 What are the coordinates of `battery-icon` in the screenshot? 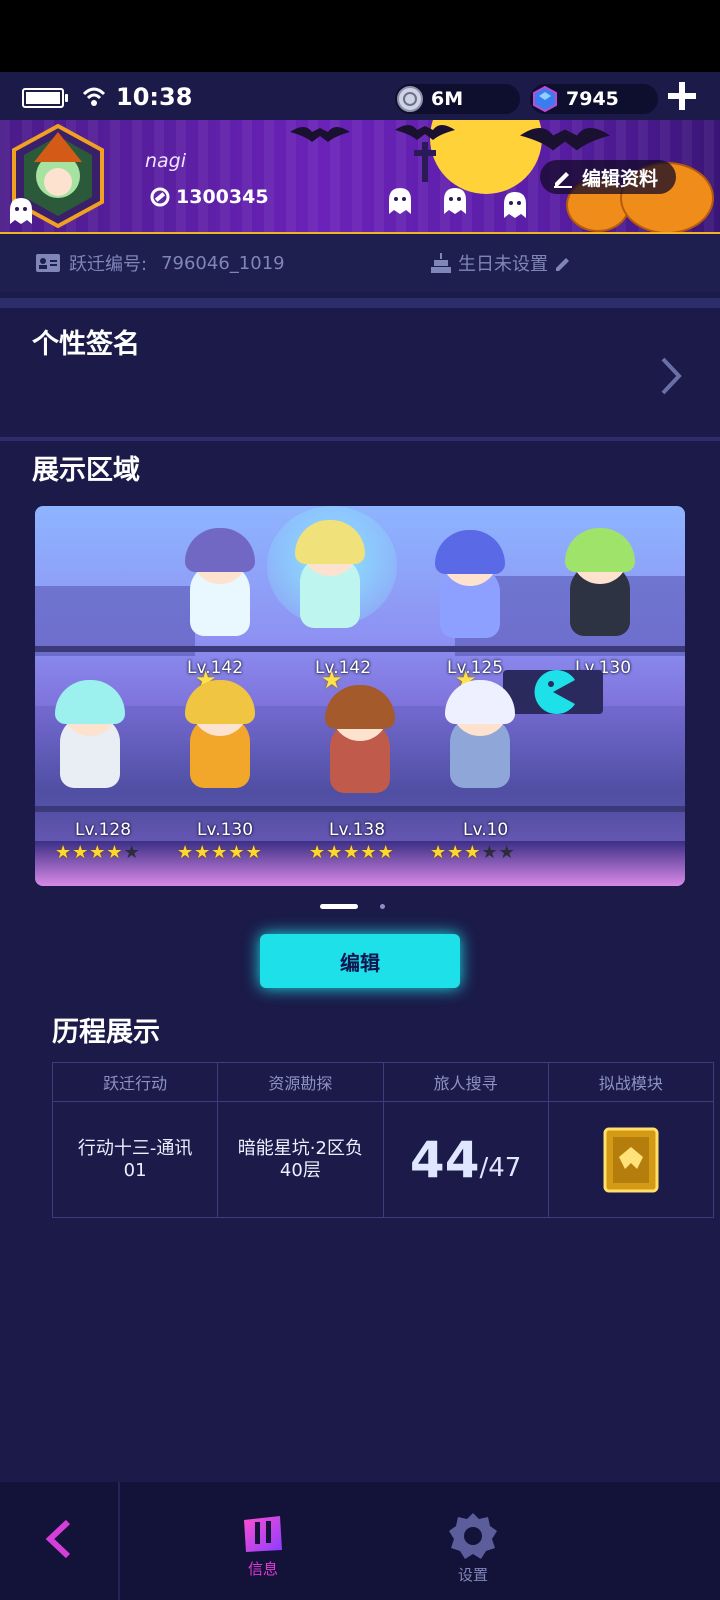 It's located at (45, 98).